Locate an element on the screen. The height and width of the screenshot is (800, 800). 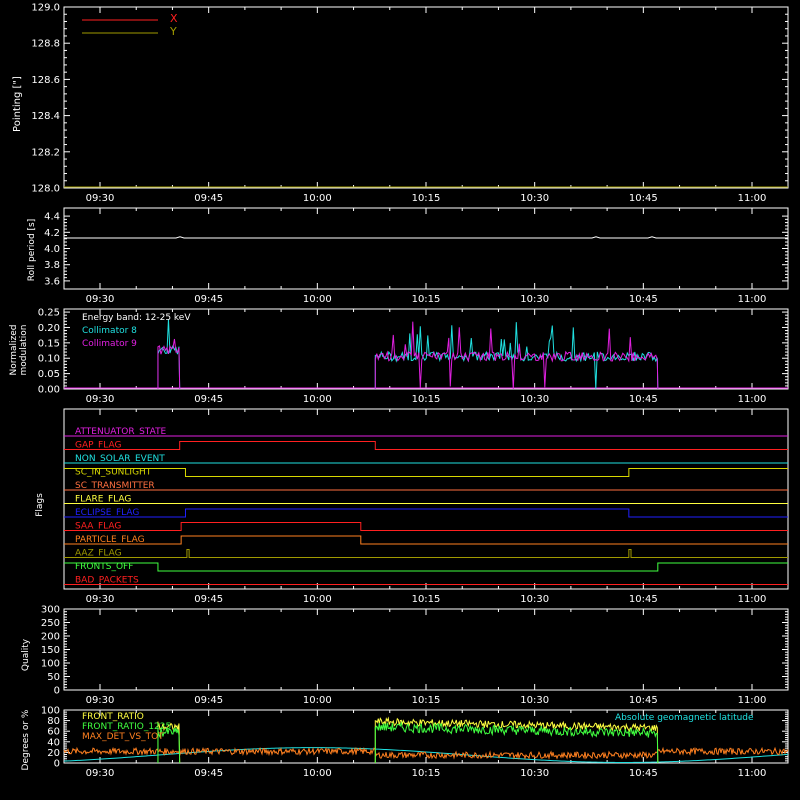
ratios-xtick-label: 10:45 is located at coordinates (643, 773).